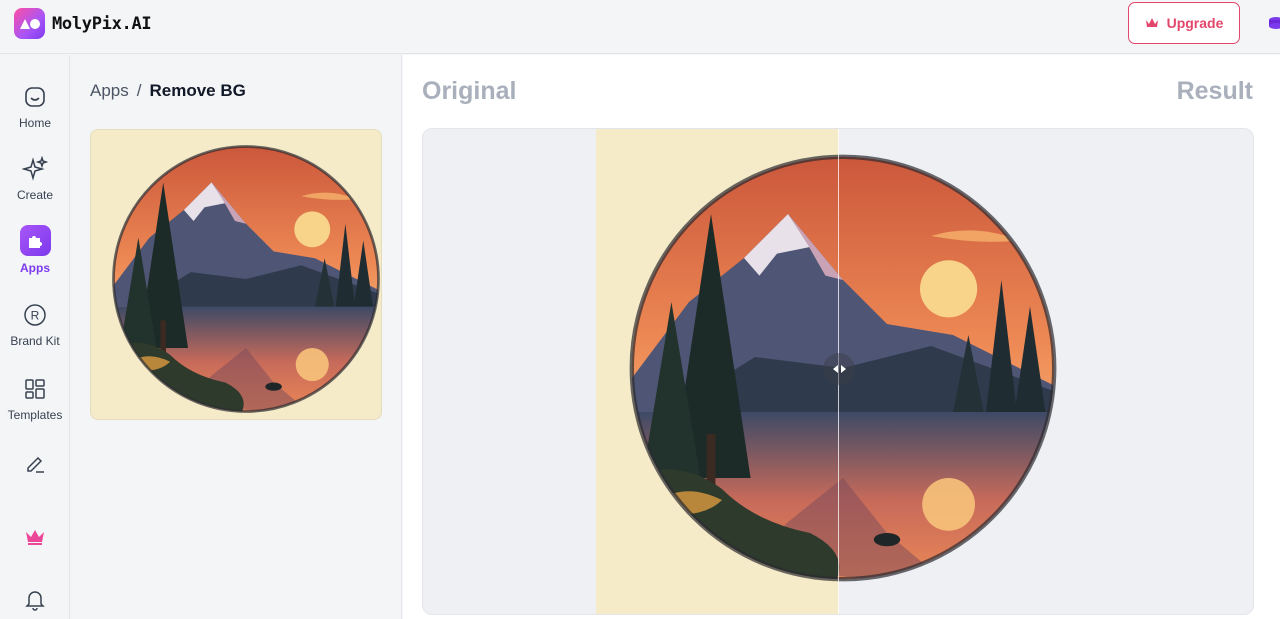 The width and height of the screenshot is (1280, 619). I want to click on nav-item-home: Home, so click(35, 106).